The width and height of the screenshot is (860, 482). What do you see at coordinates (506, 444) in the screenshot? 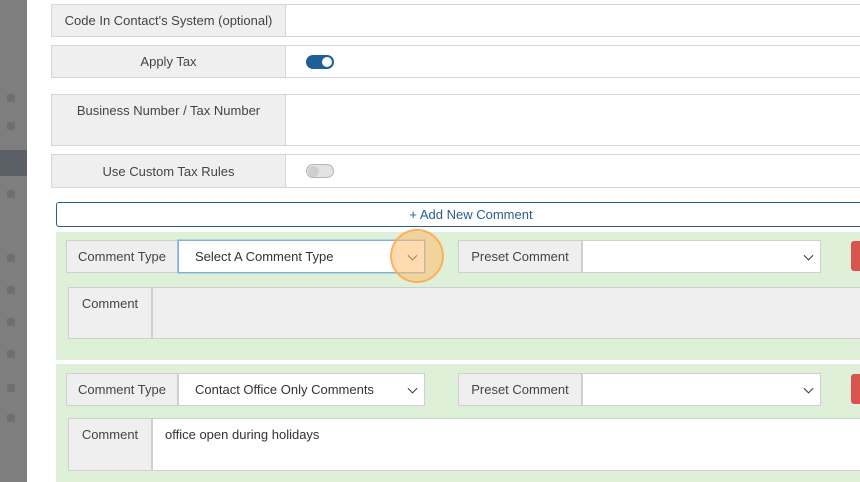
I see `comment-textarea: office open during holidays` at bounding box center [506, 444].